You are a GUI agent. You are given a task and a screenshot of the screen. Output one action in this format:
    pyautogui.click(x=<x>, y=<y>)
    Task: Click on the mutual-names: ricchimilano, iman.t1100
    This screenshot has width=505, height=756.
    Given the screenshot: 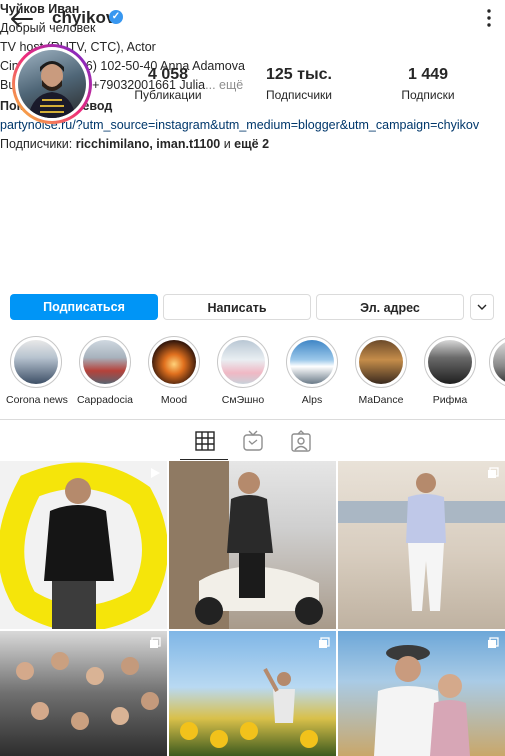 What is the action you would take?
    pyautogui.click(x=148, y=144)
    